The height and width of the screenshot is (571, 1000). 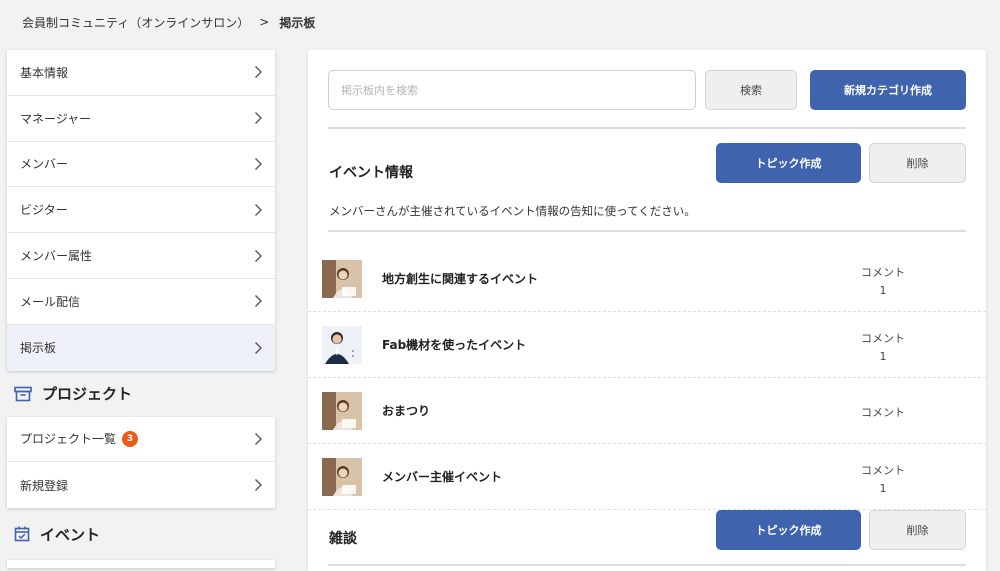 What do you see at coordinates (141, 564) in the screenshot?
I see `event-menu` at bounding box center [141, 564].